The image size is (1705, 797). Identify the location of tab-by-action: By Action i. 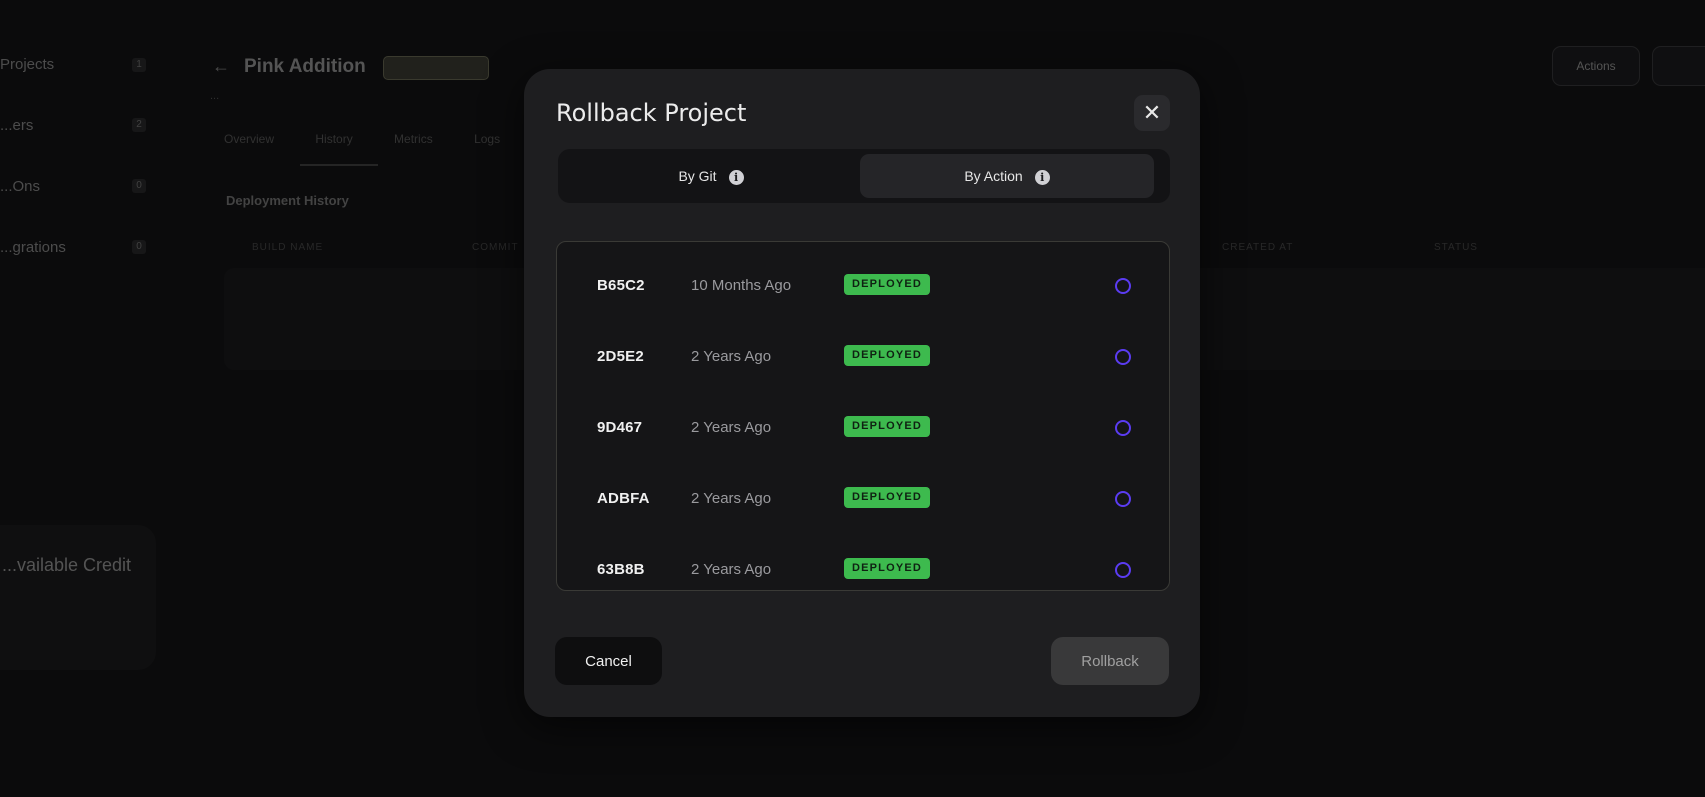
(1007, 176).